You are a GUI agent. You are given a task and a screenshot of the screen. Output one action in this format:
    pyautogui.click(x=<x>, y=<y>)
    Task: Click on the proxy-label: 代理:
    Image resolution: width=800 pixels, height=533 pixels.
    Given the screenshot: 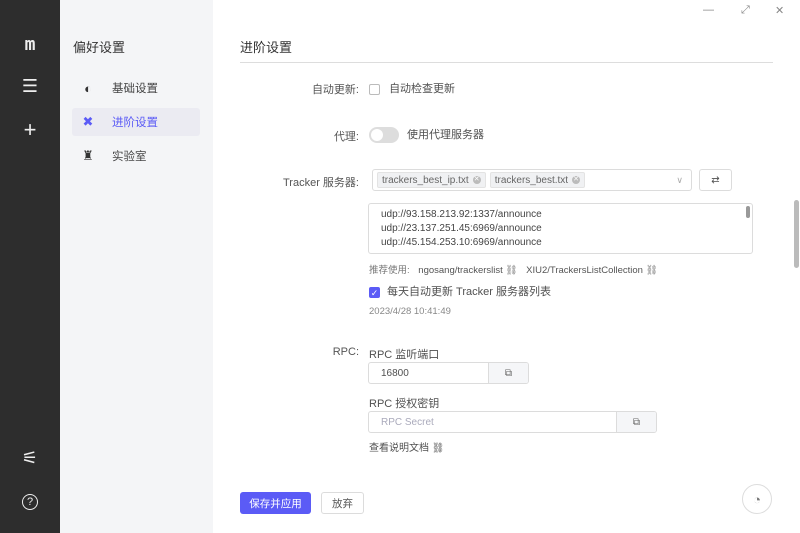 What is the action you would take?
    pyautogui.click(x=346, y=137)
    